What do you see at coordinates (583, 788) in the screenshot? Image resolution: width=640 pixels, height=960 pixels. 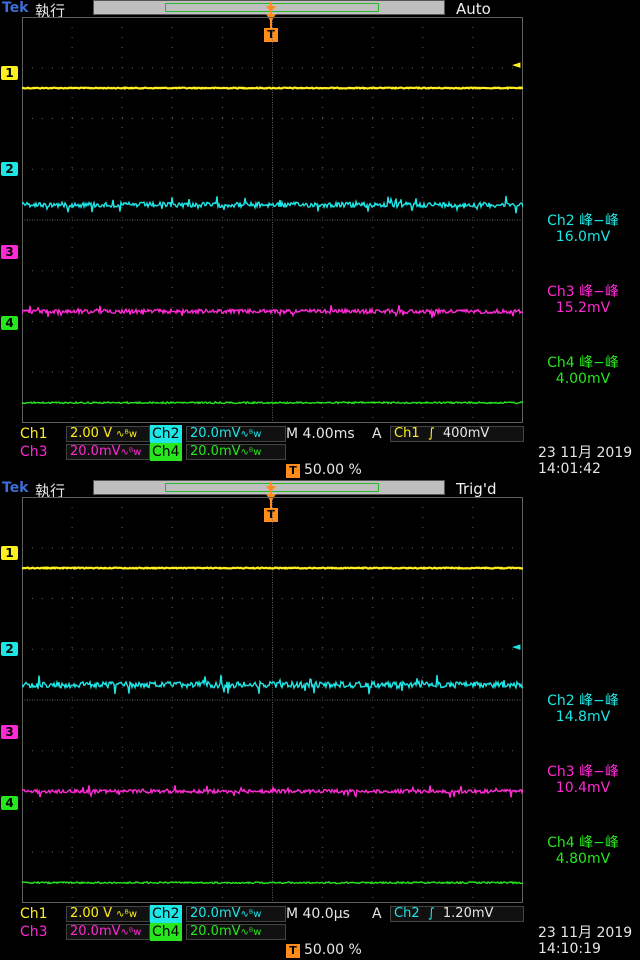 I see `measurement-value: 10.4mV` at bounding box center [583, 788].